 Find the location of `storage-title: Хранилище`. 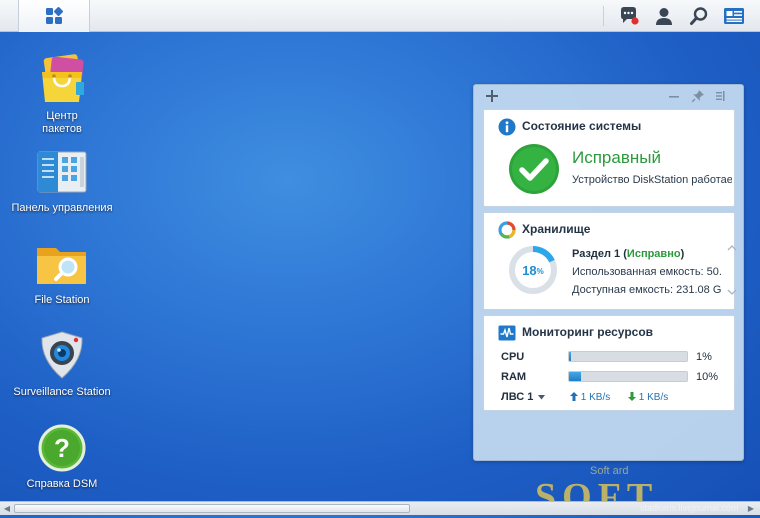

storage-title: Хранилище is located at coordinates (556, 229).